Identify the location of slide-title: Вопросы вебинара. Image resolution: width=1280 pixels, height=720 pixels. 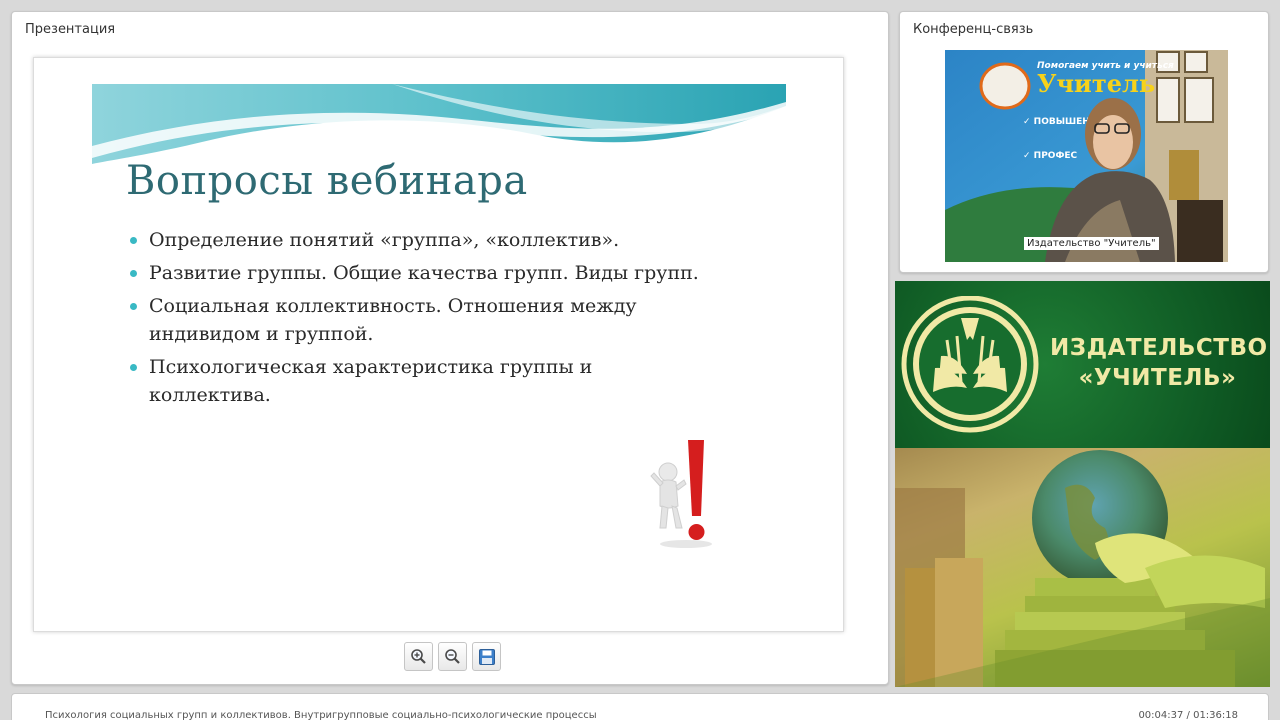
(327, 181).